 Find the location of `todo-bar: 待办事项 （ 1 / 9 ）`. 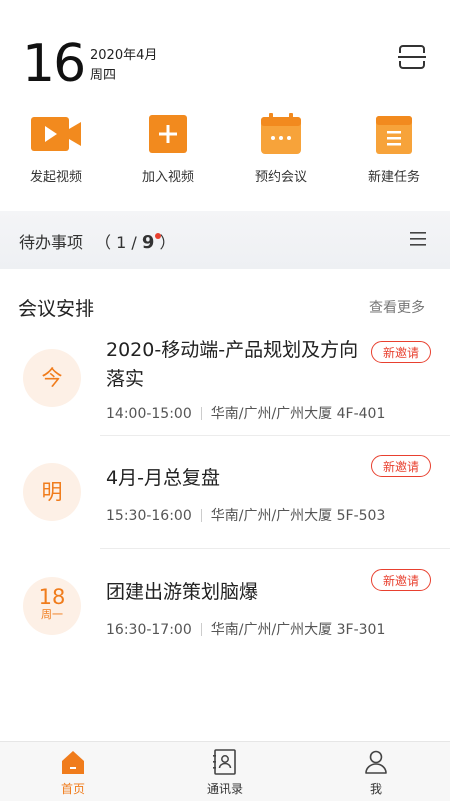

todo-bar: 待办事项 （ 1 / 9 ） is located at coordinates (225, 240).